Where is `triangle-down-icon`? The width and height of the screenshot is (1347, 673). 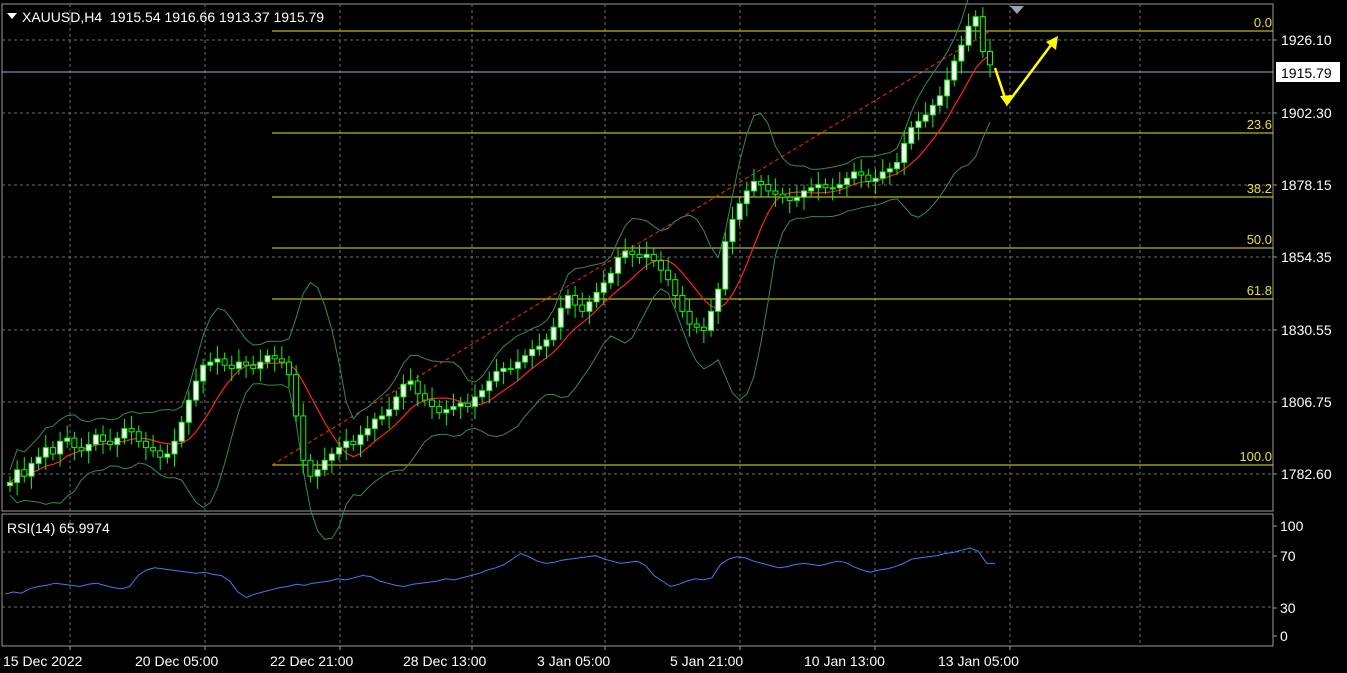 triangle-down-icon is located at coordinates (12, 16).